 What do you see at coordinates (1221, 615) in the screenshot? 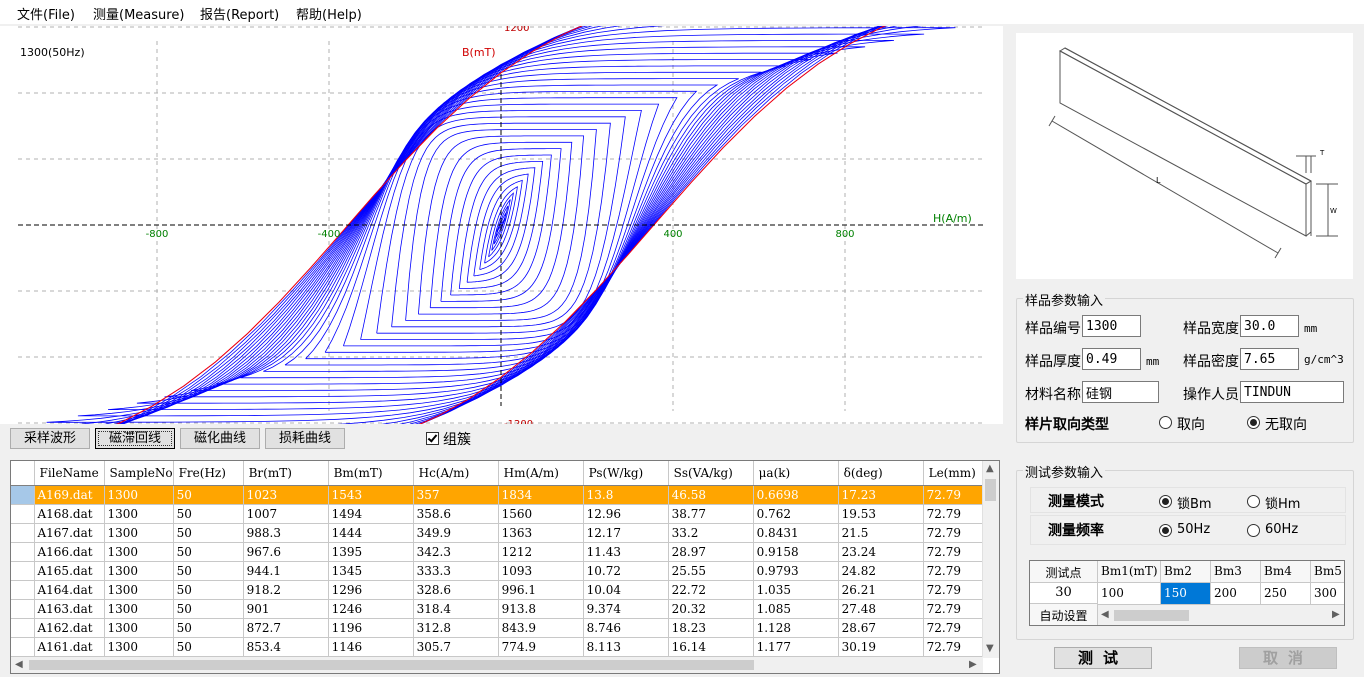
I see `bm-horizontal-scrollbar: ◀ ▶` at bounding box center [1221, 615].